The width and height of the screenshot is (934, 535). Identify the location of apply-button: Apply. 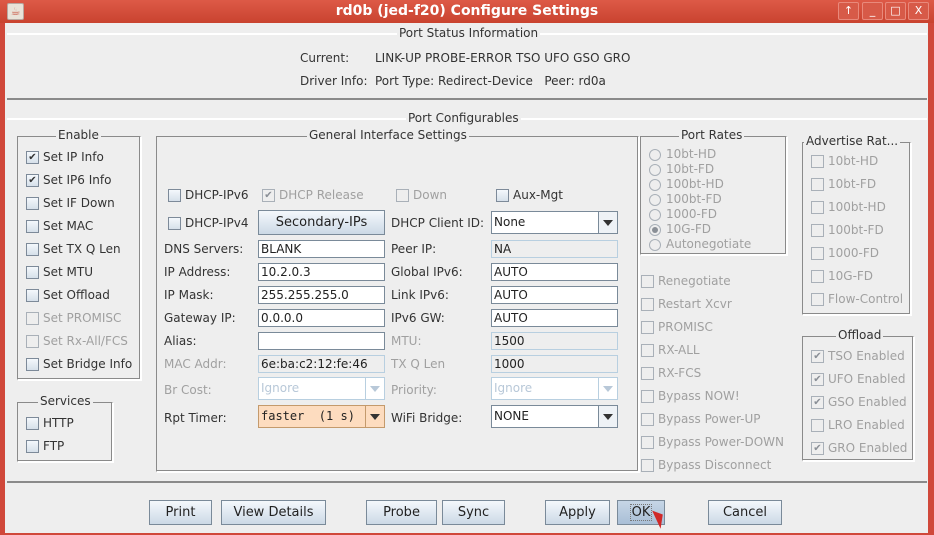
(577, 512).